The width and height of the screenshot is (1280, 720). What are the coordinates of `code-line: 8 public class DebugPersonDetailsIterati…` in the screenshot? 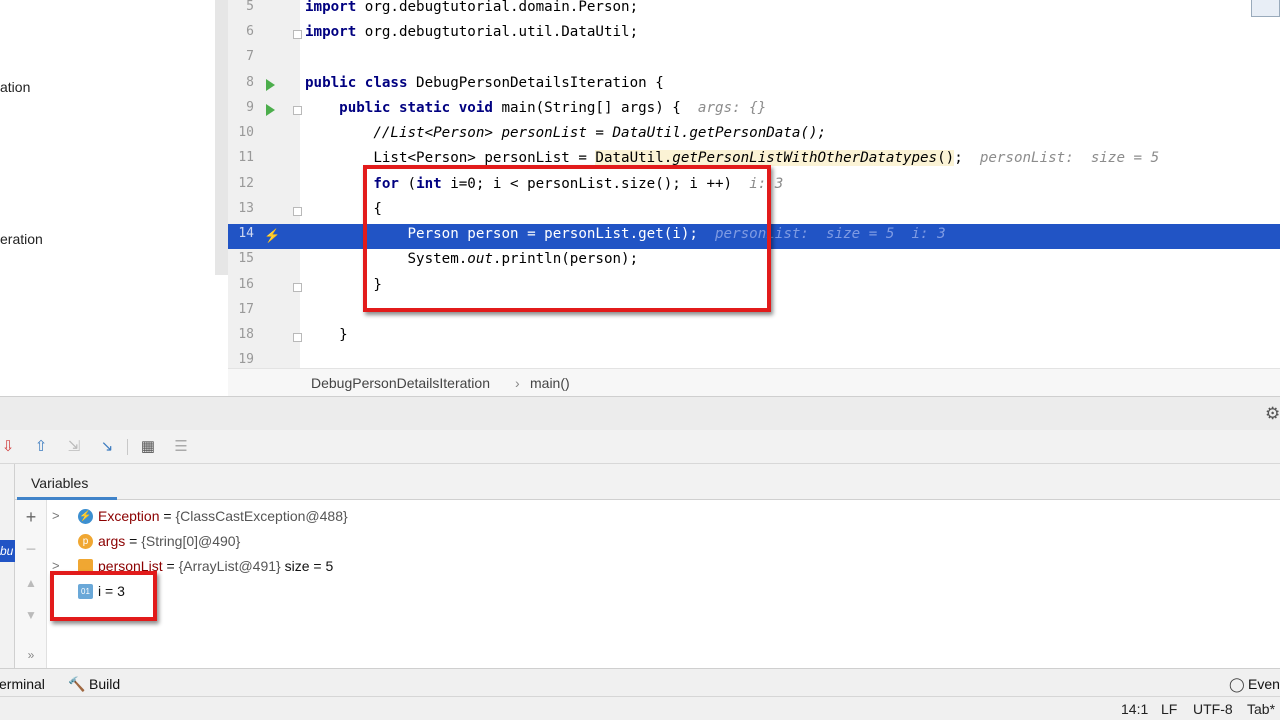 It's located at (754, 85).